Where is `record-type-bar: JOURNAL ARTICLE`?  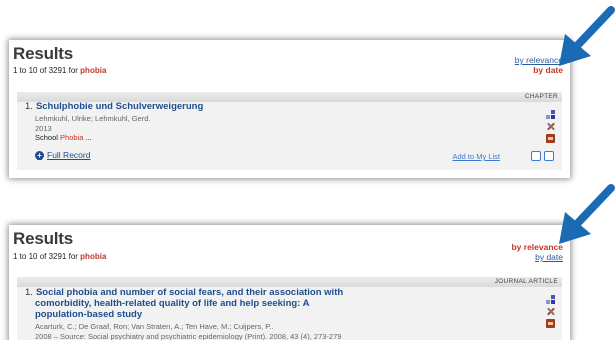
record-type-bar: JOURNAL ARTICLE is located at coordinates (289, 282).